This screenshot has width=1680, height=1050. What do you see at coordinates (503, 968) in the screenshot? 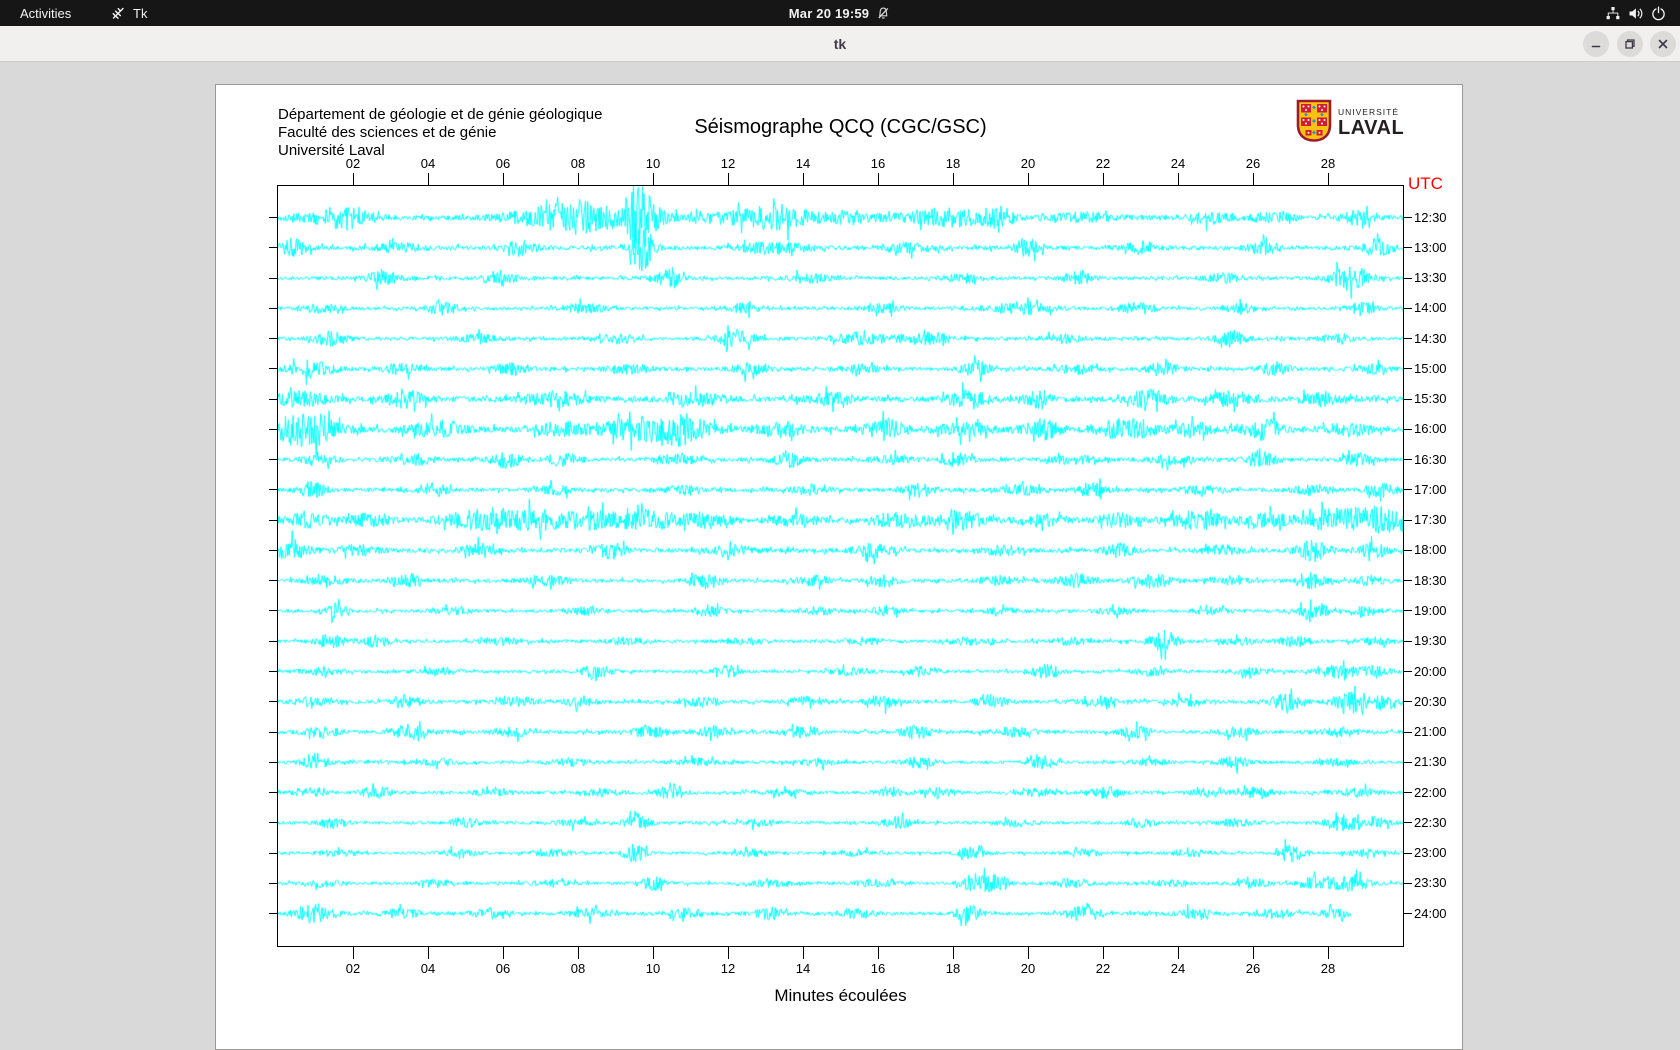
I see `x-axis-tick-label: 06` at bounding box center [503, 968].